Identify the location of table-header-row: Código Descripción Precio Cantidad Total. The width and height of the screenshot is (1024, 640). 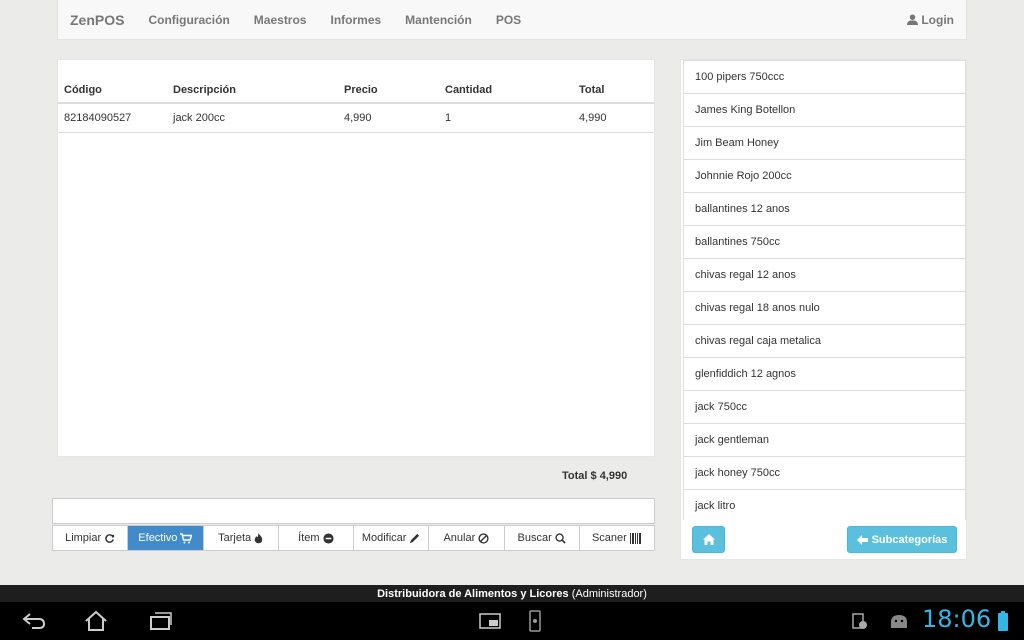
(356, 82).